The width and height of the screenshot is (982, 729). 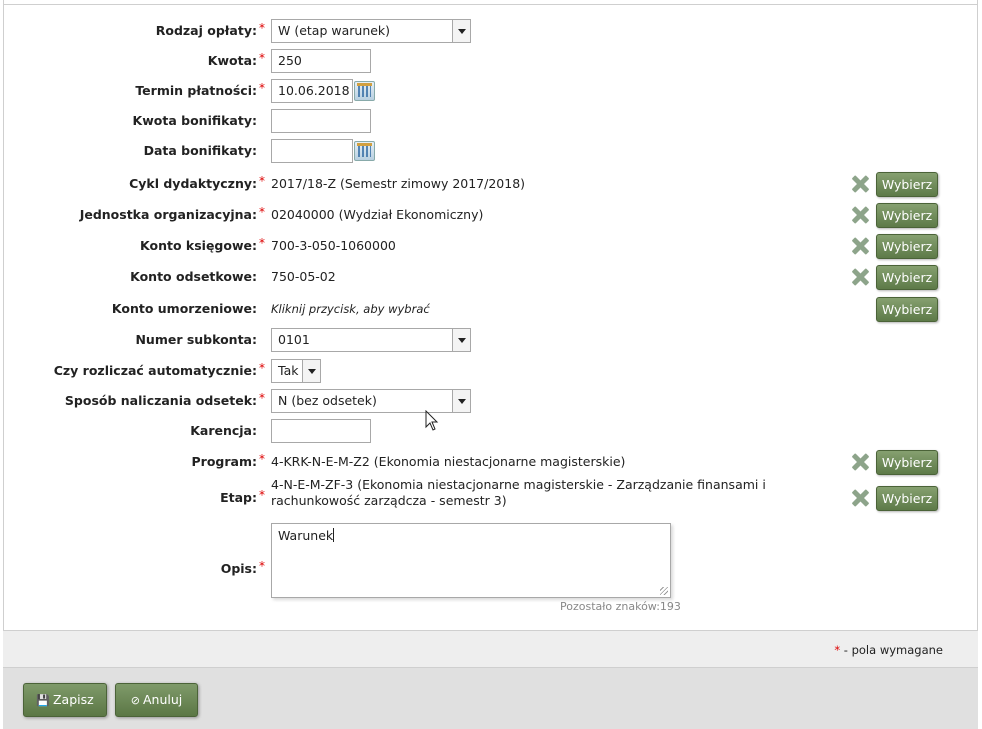 I want to click on label-data-bonifikaty: Data bonifikaty:, so click(x=200, y=150).